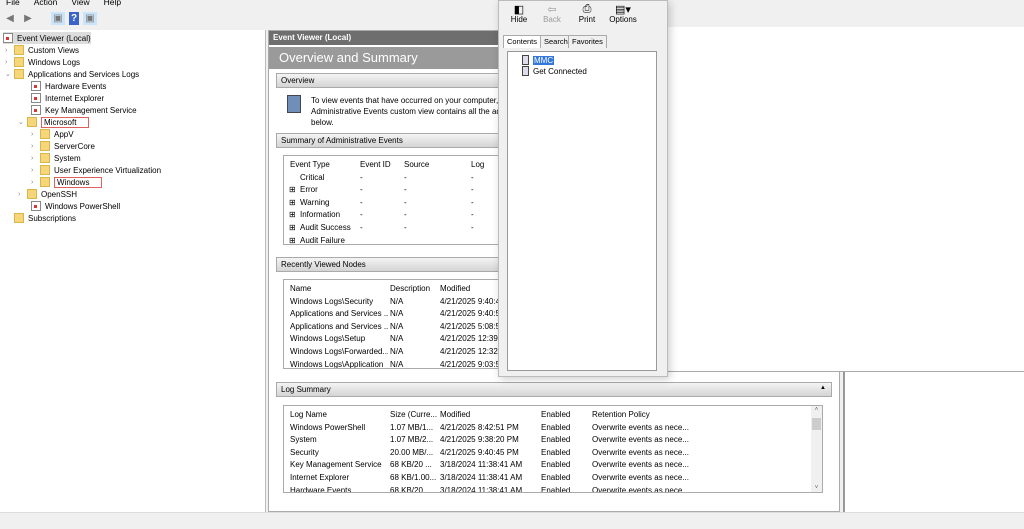  I want to click on table-cell: 4/21/2025 9:03:51, so click(470, 364).